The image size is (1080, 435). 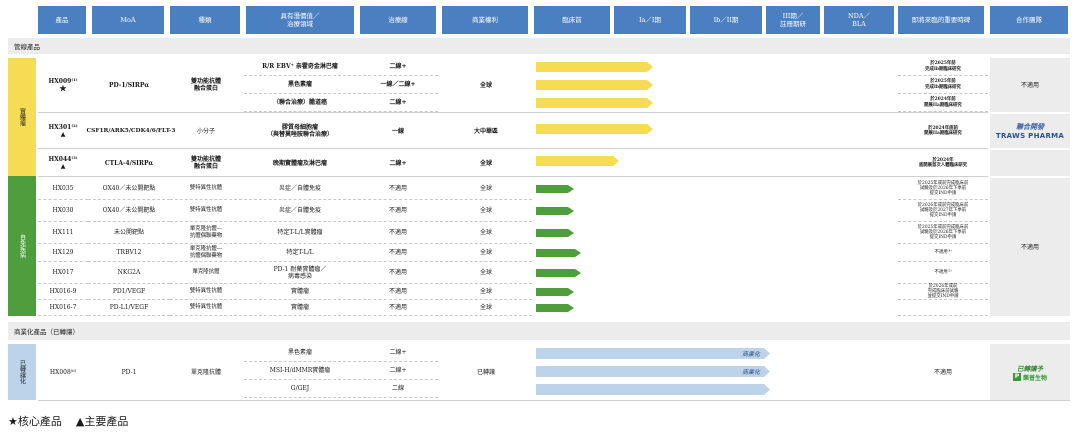 What do you see at coordinates (205, 131) in the screenshot?
I see `type-hx301: 小分子` at bounding box center [205, 131].